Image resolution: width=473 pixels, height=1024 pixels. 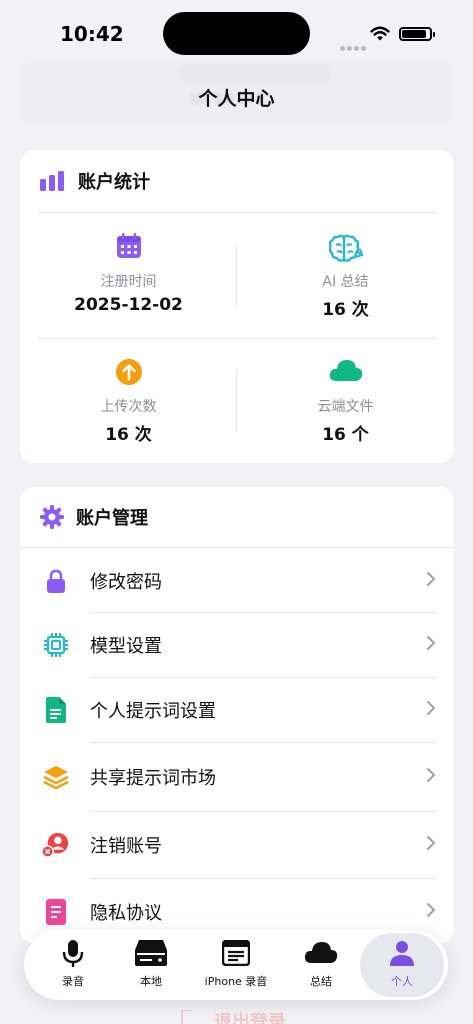 I want to click on logout-icon, so click(x=186, y=1017).